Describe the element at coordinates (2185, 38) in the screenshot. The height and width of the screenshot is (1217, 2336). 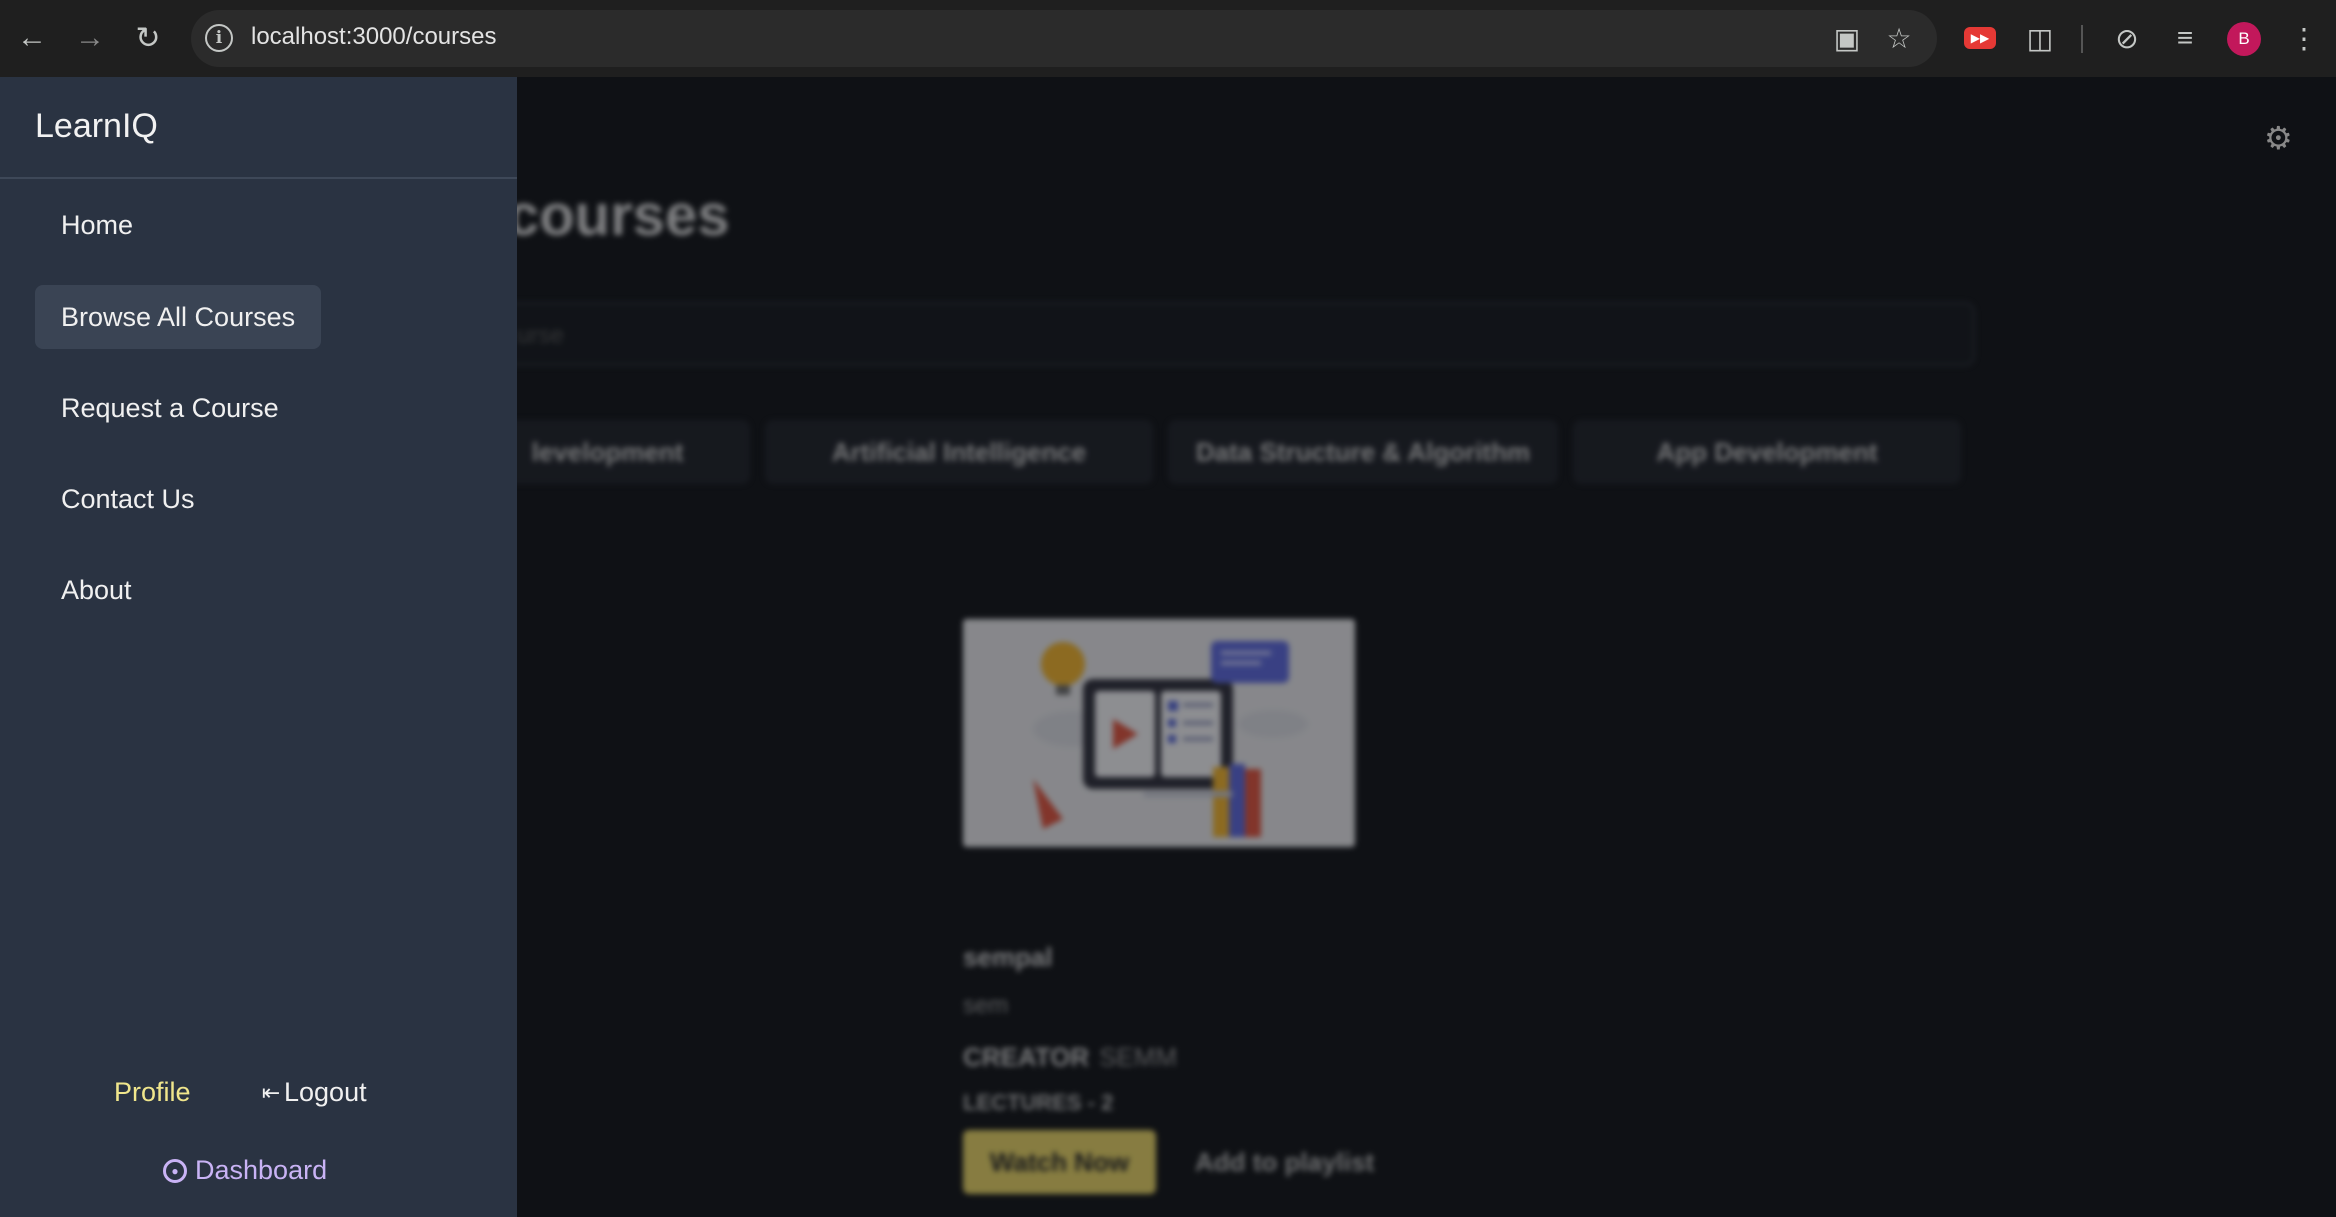
I see `media-queue-icon: ≡` at that location.